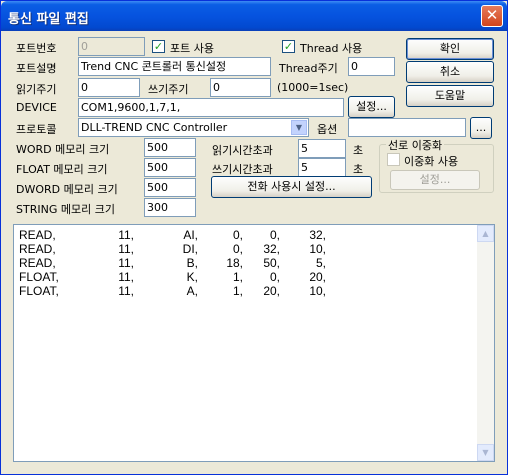 Image resolution: width=508 pixels, height=475 pixels. I want to click on scroll-down-icon: ▼, so click(485, 452).